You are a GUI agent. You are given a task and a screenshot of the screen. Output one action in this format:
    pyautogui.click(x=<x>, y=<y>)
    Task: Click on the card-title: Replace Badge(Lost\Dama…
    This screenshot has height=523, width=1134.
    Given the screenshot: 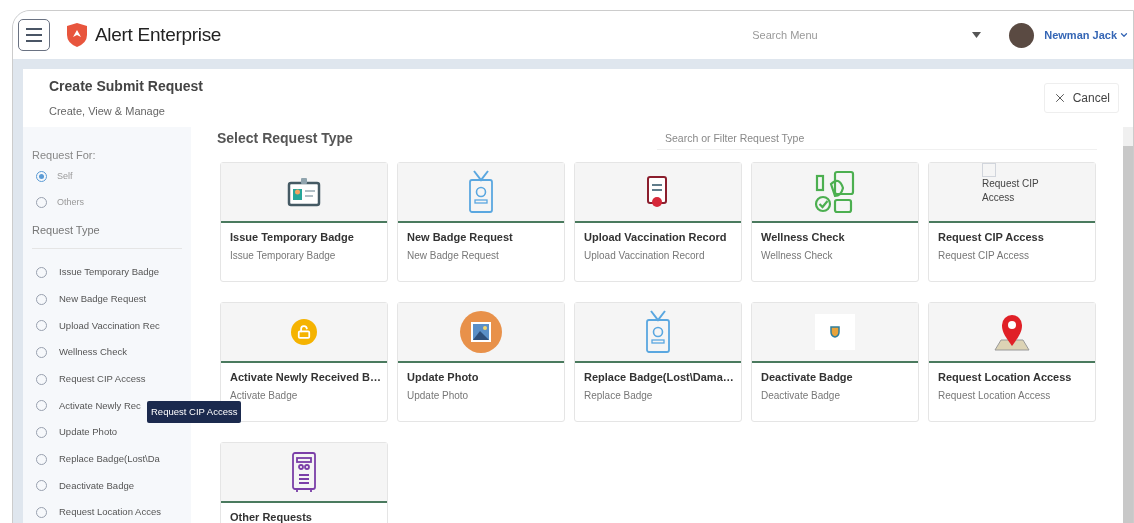 What is the action you would take?
    pyautogui.click(x=658, y=377)
    